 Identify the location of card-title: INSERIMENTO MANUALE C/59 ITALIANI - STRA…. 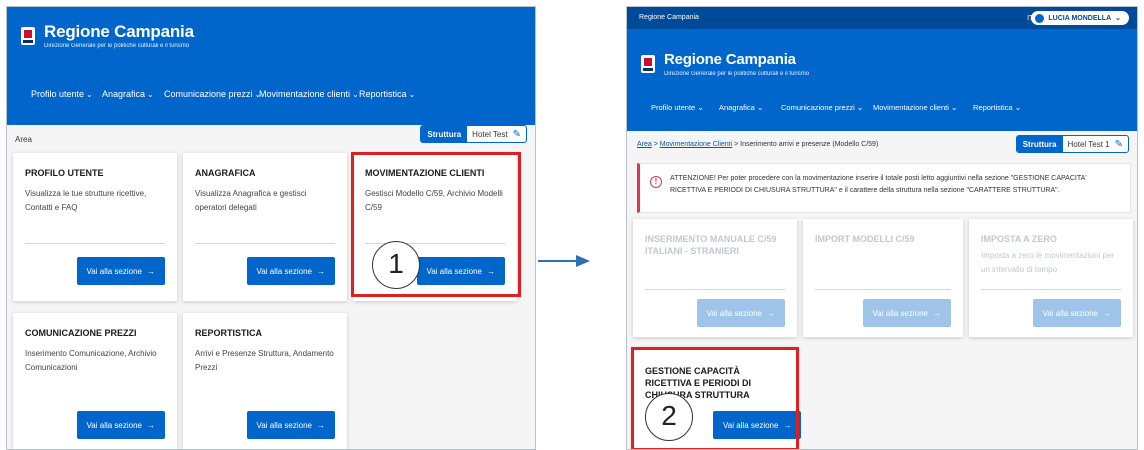
(711, 245).